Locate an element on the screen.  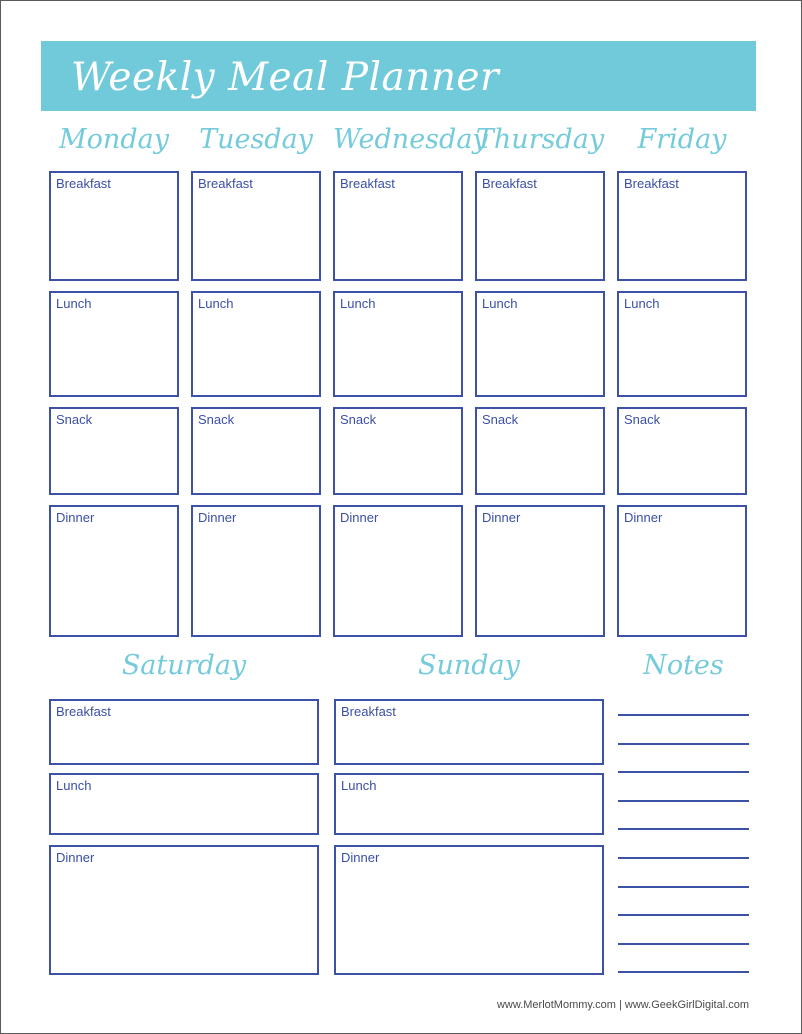
meal-box-thursday-dinner: Dinner is located at coordinates (540, 571).